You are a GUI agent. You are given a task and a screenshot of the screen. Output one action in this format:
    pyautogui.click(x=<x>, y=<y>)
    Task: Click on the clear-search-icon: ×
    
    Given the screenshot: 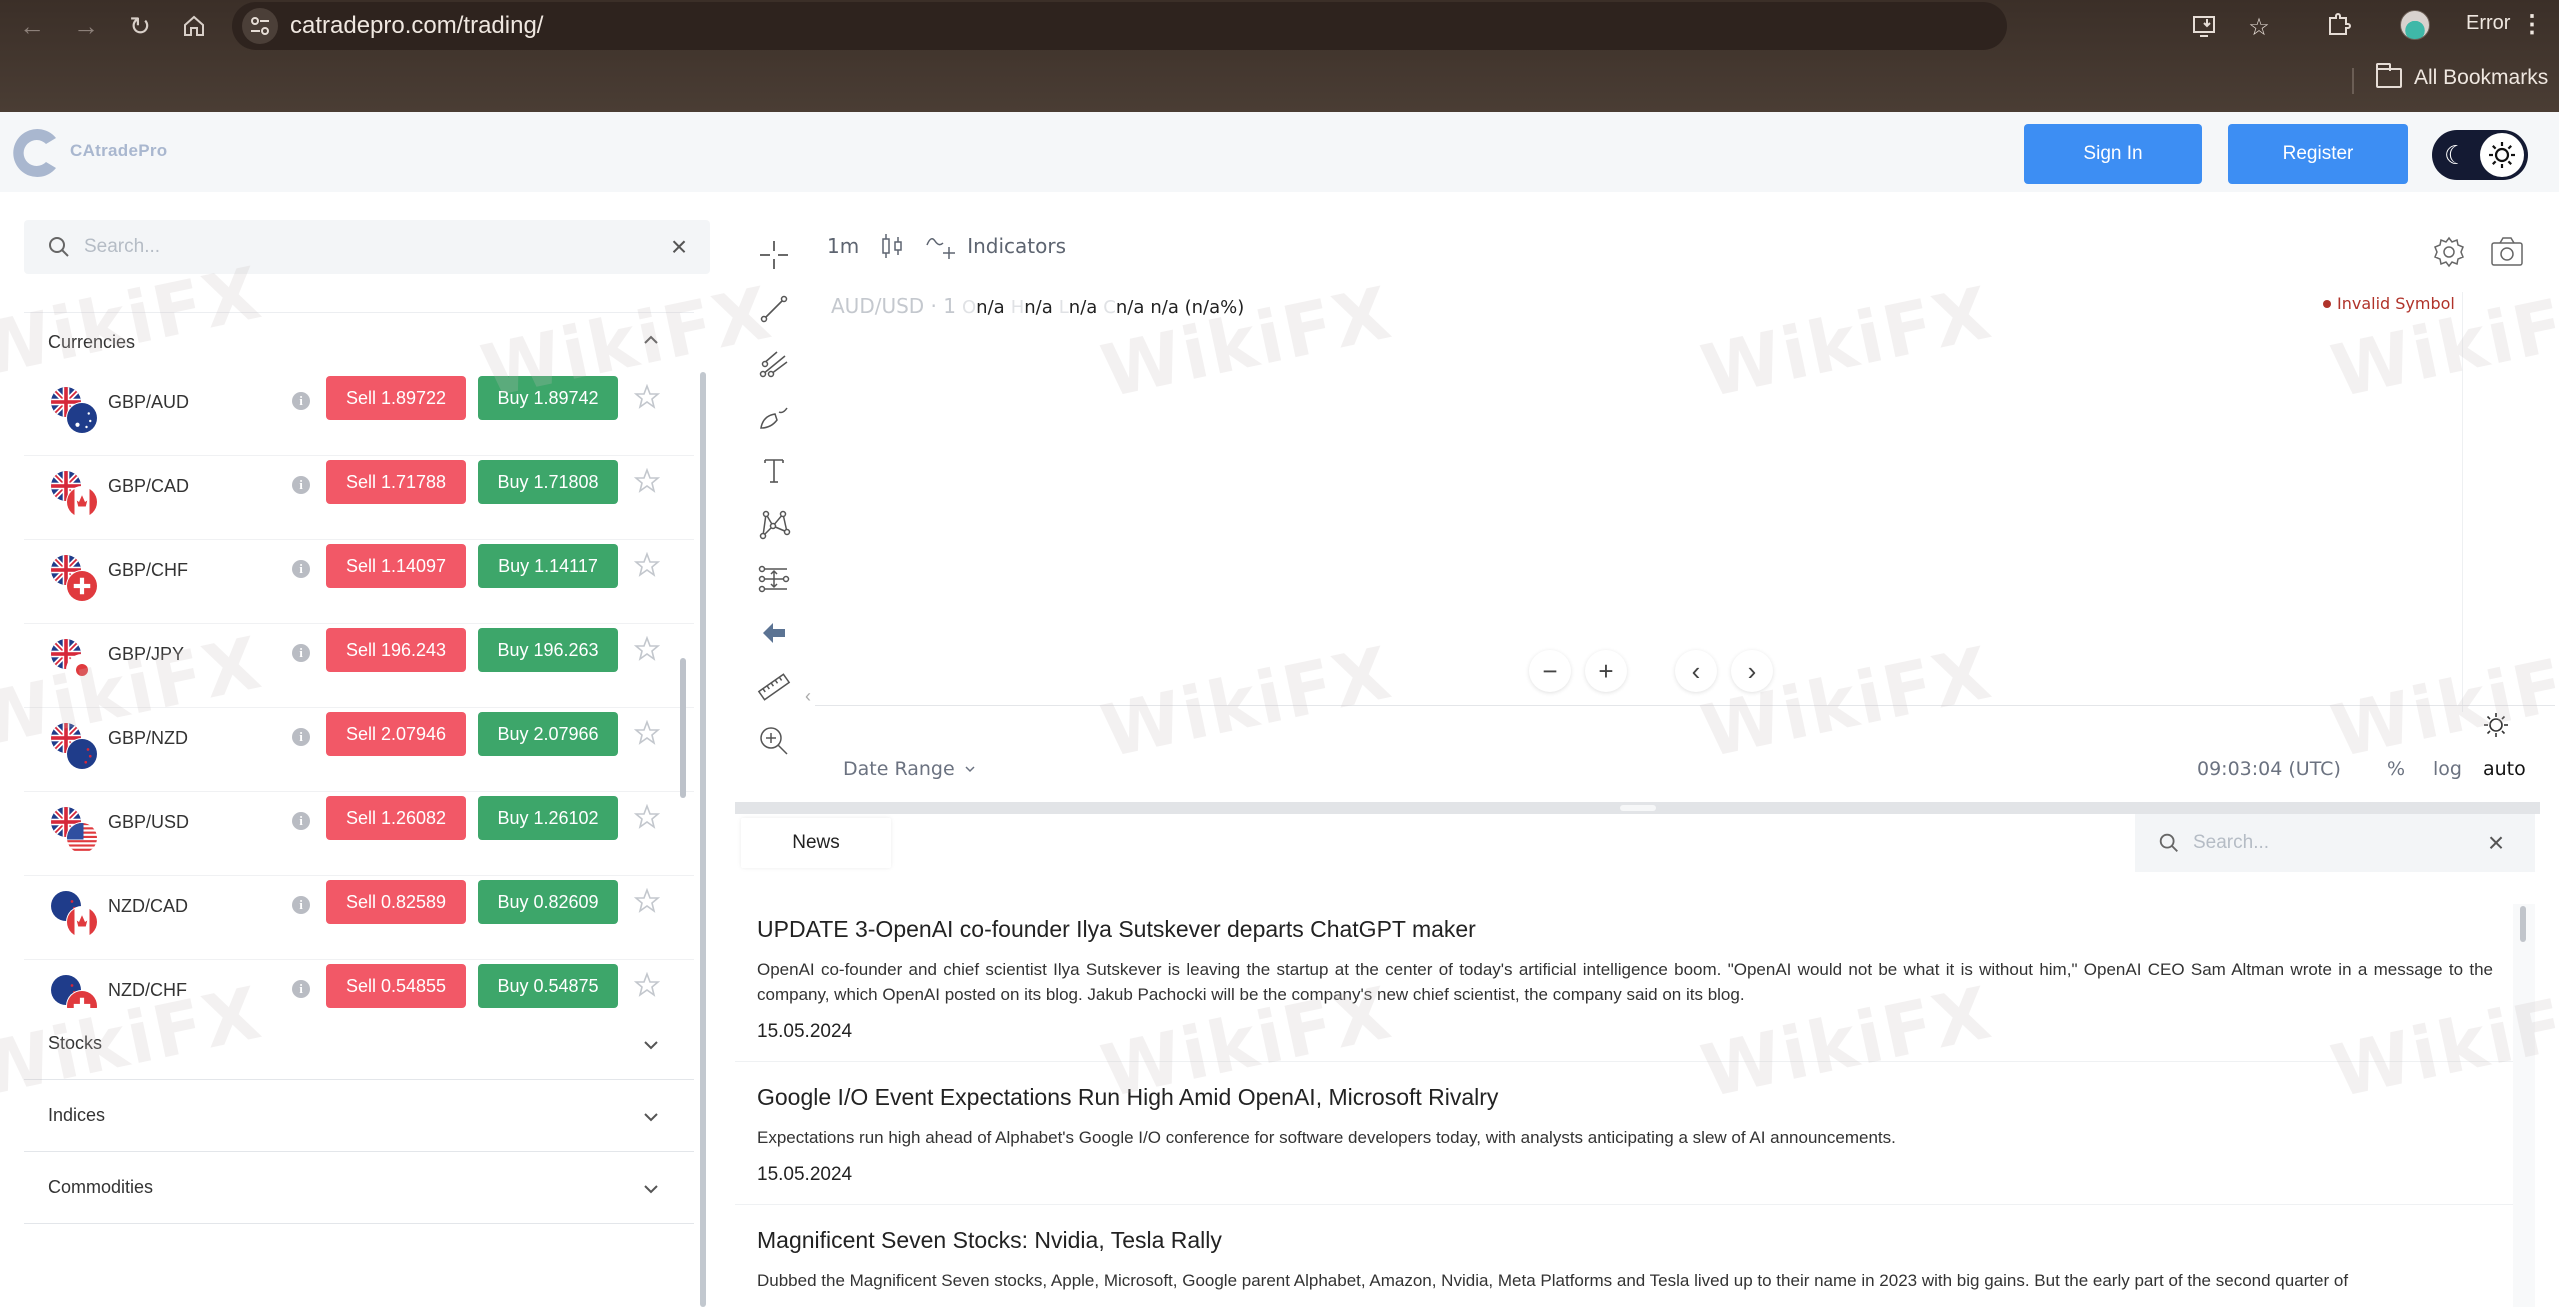 What is the action you would take?
    pyautogui.click(x=679, y=247)
    